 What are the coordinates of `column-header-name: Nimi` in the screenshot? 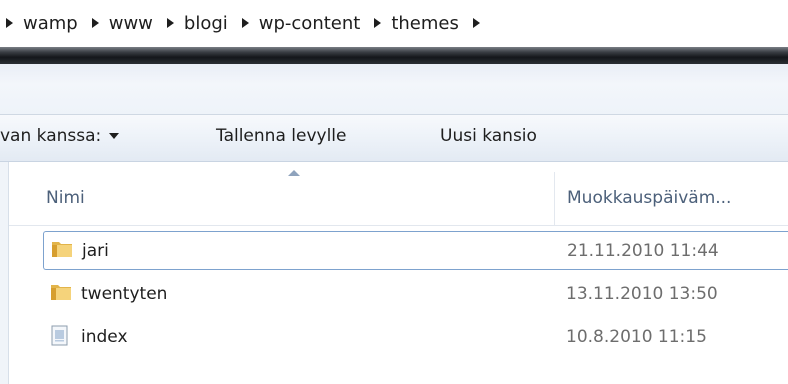 It's located at (65, 198).